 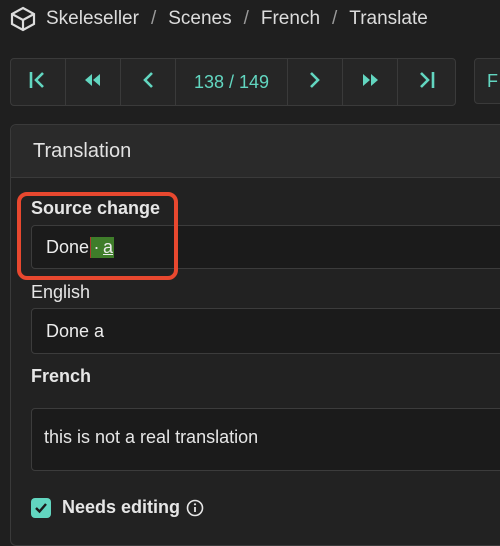 I want to click on info-icon, so click(x=195, y=508).